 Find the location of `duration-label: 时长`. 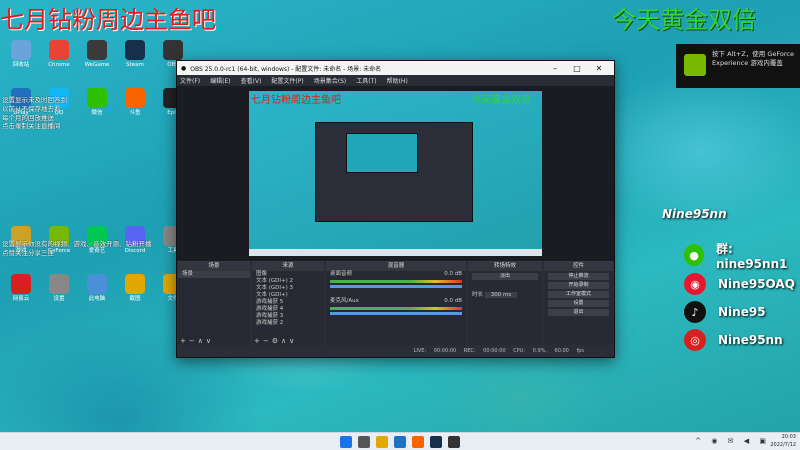

duration-label: 时长 is located at coordinates (478, 295).